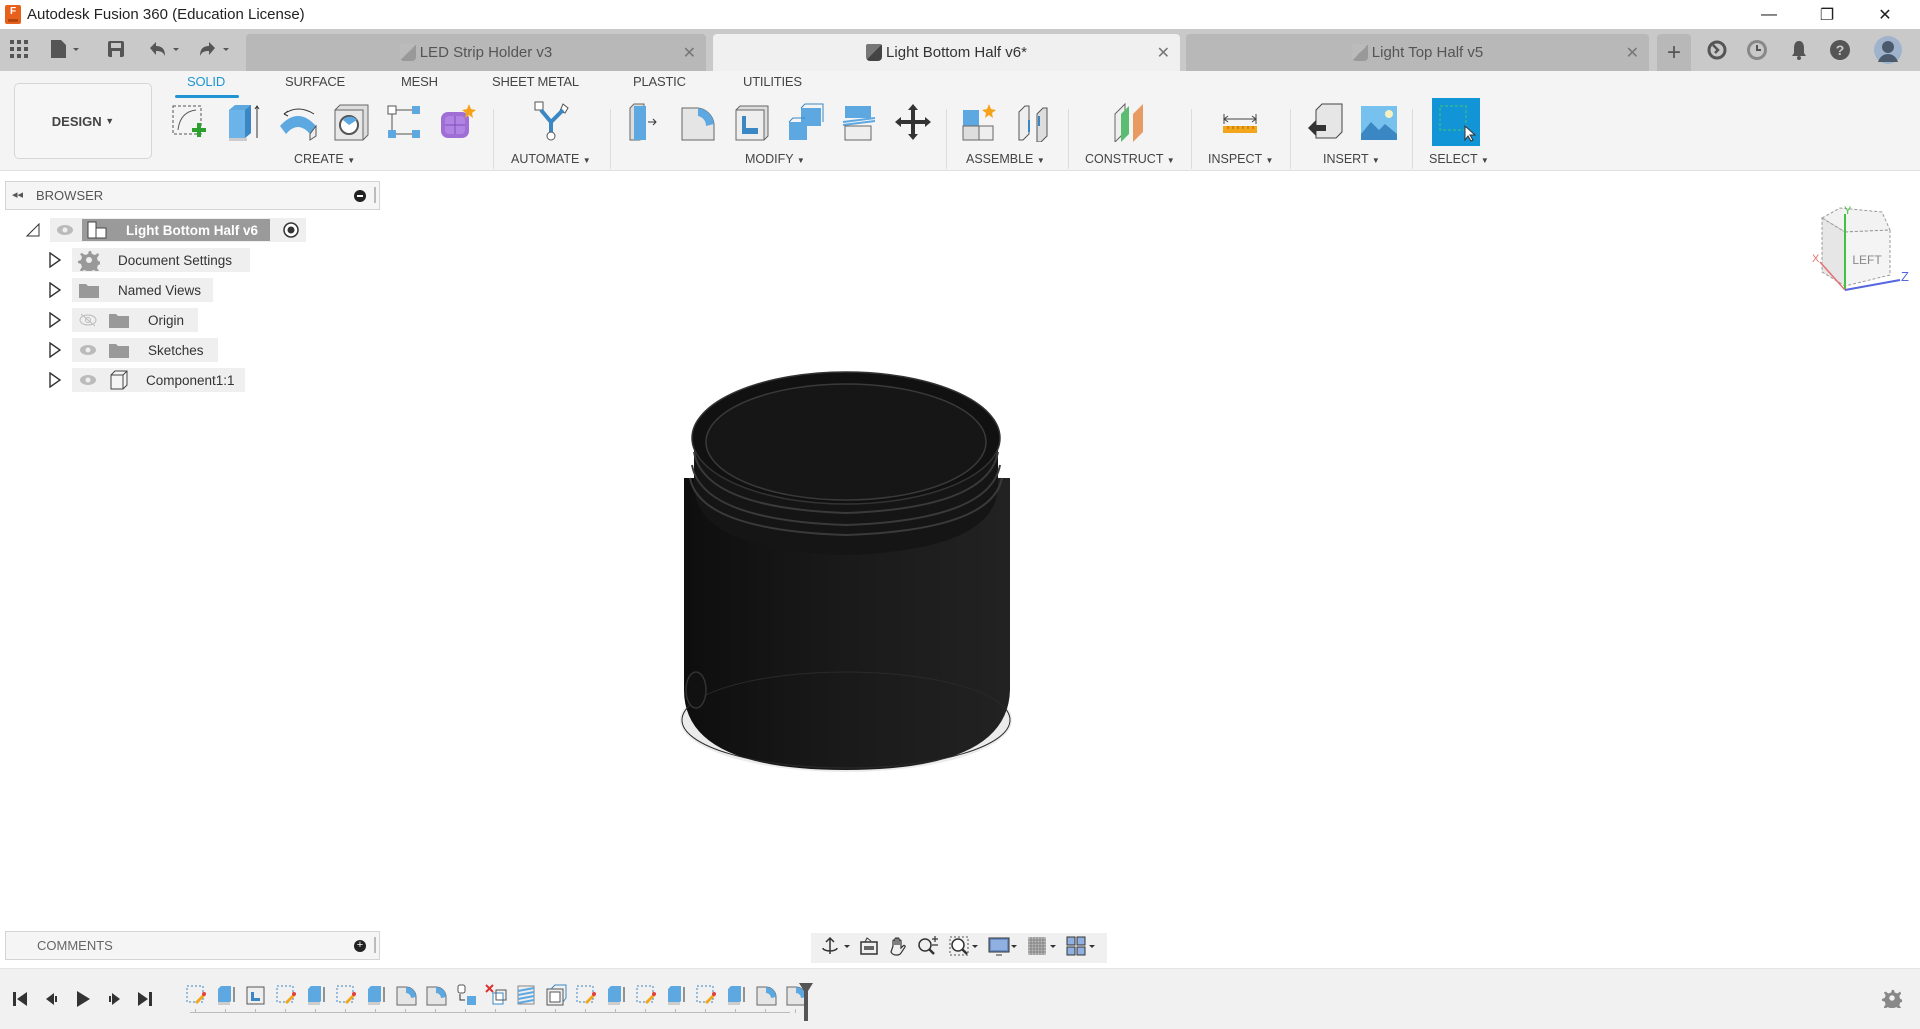  Describe the element at coordinates (1081, 948) in the screenshot. I see `viewports-icon` at that location.